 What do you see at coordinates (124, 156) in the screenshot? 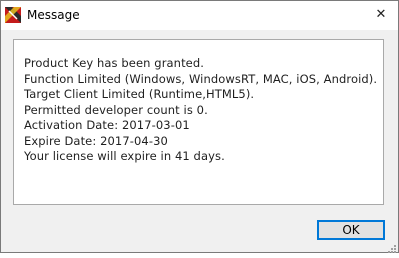
I see `days-remaining-text: Your license will expire in 41 days.` at bounding box center [124, 156].